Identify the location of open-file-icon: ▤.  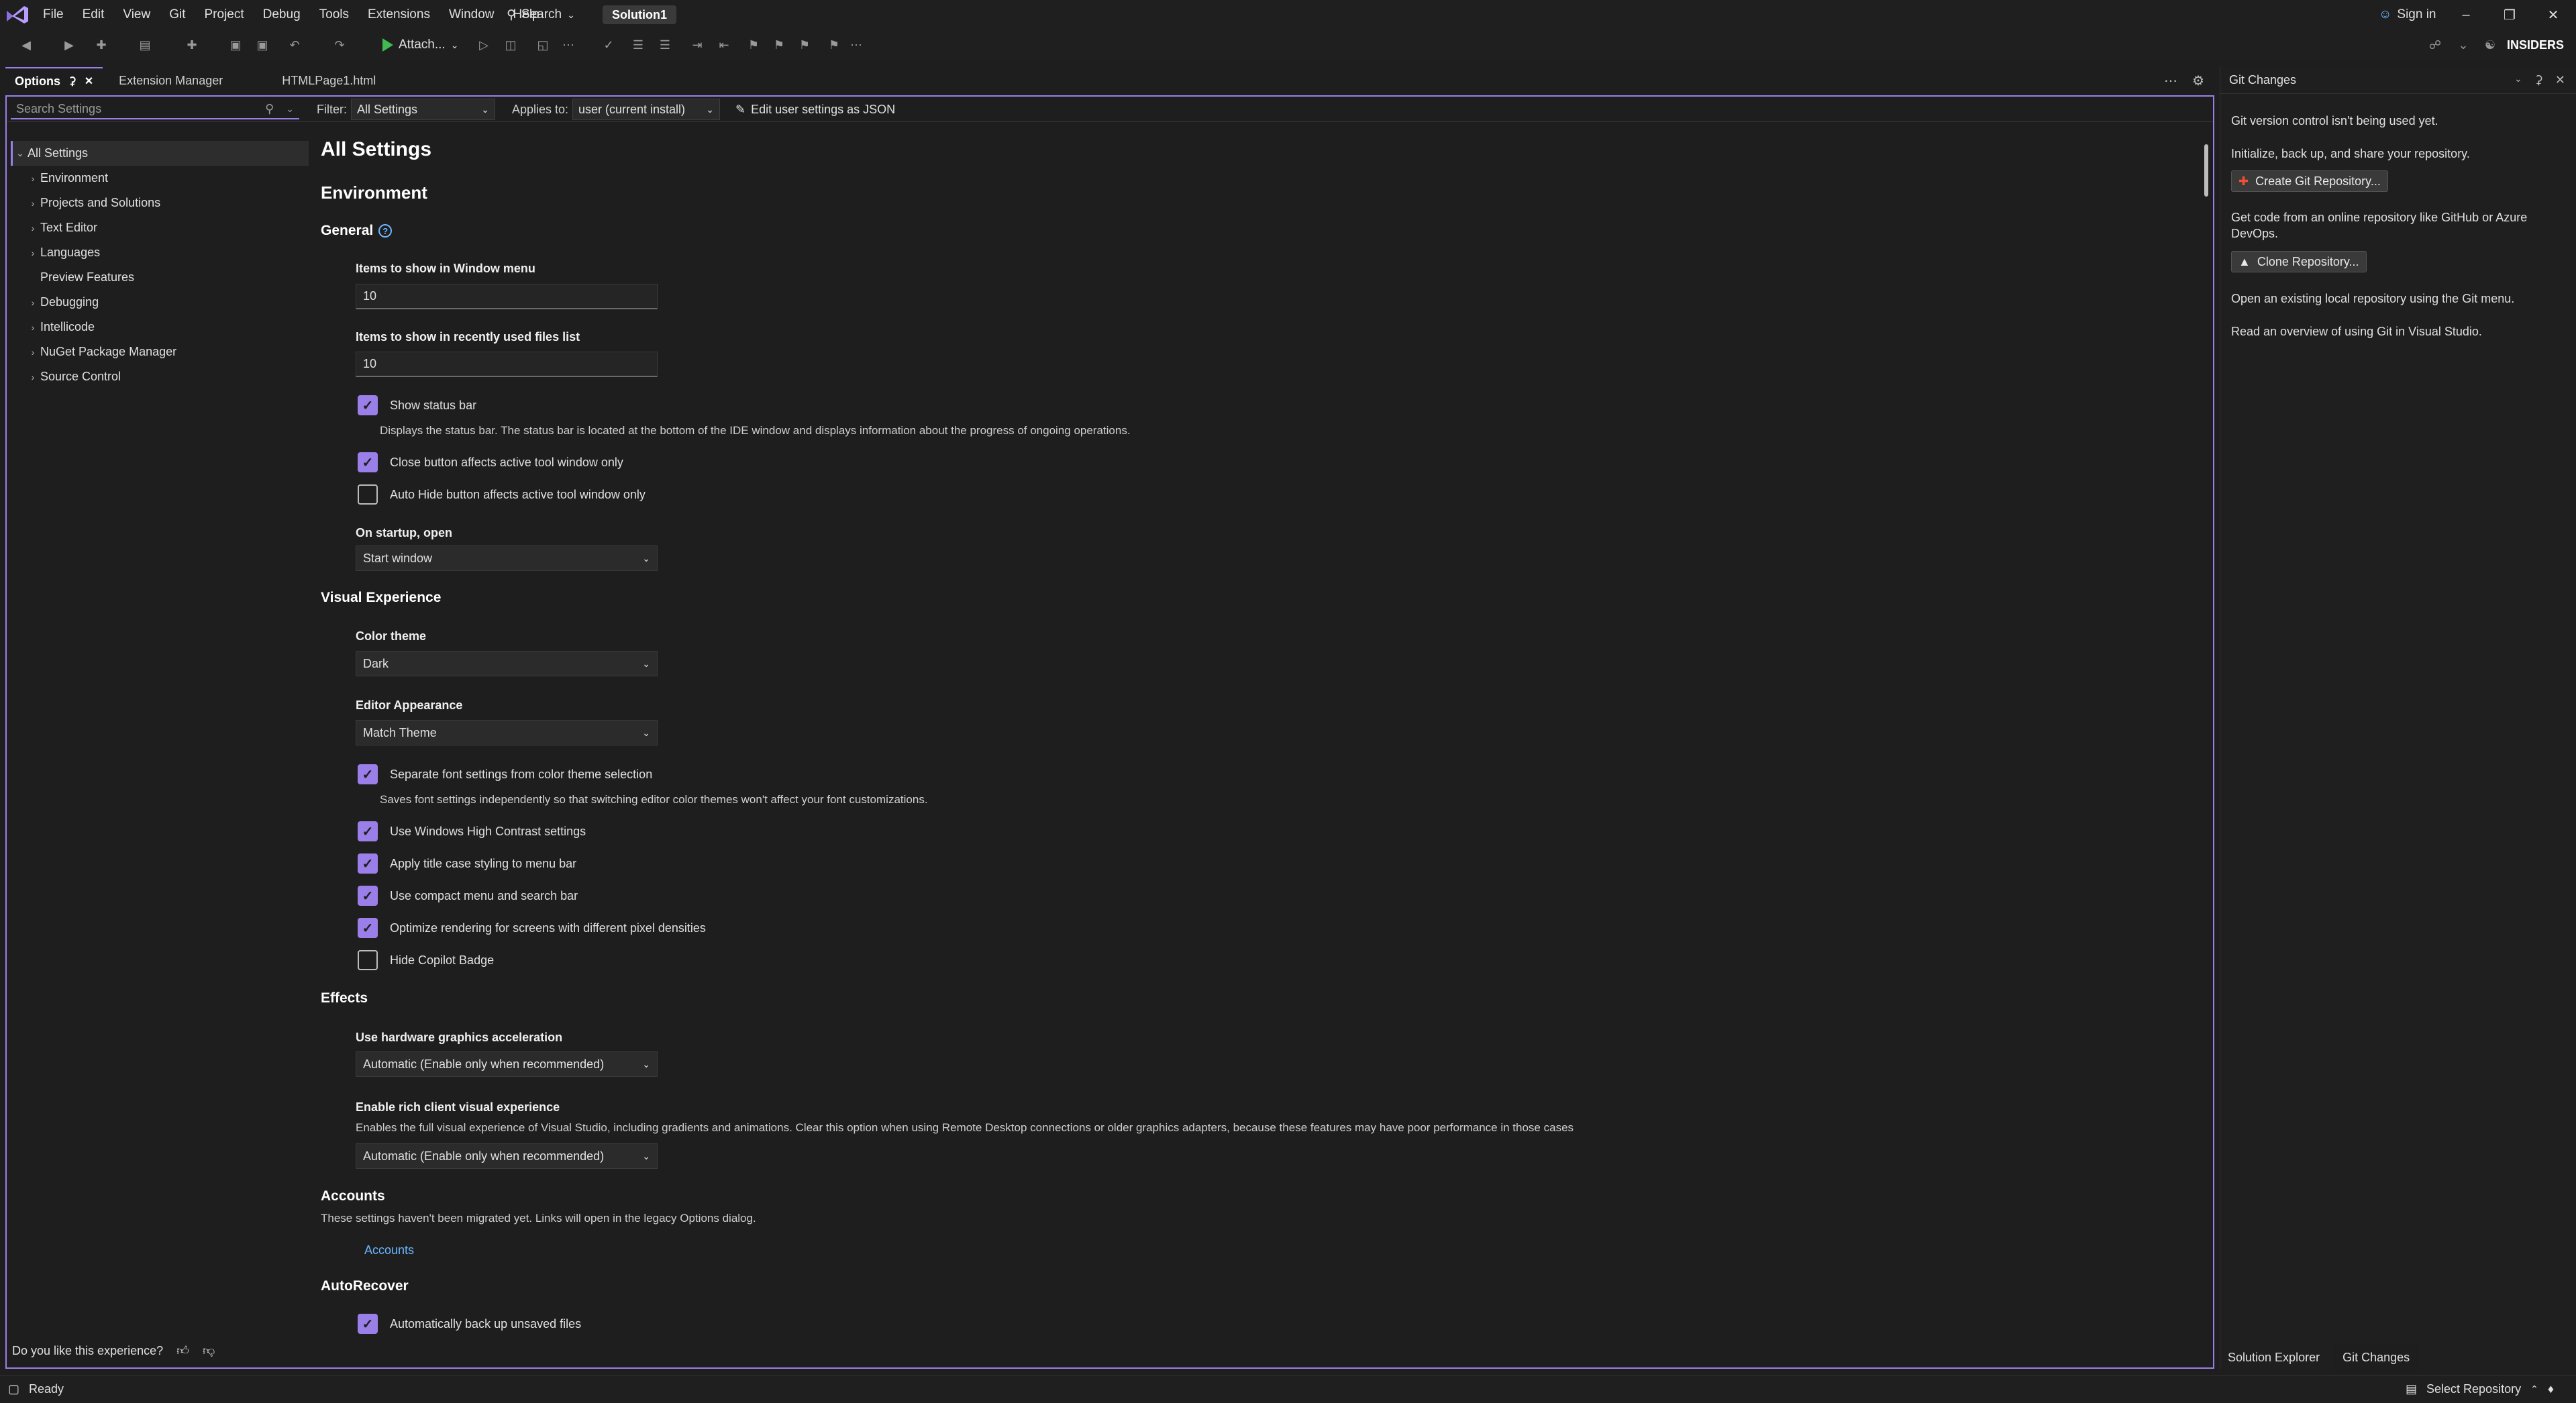
(145, 45).